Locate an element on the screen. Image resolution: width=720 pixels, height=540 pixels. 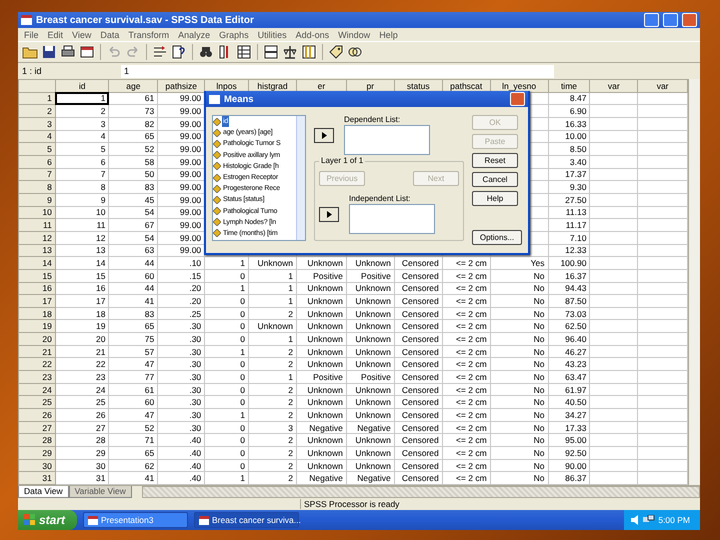
menu-item: Graphs is located at coordinates (234, 35).